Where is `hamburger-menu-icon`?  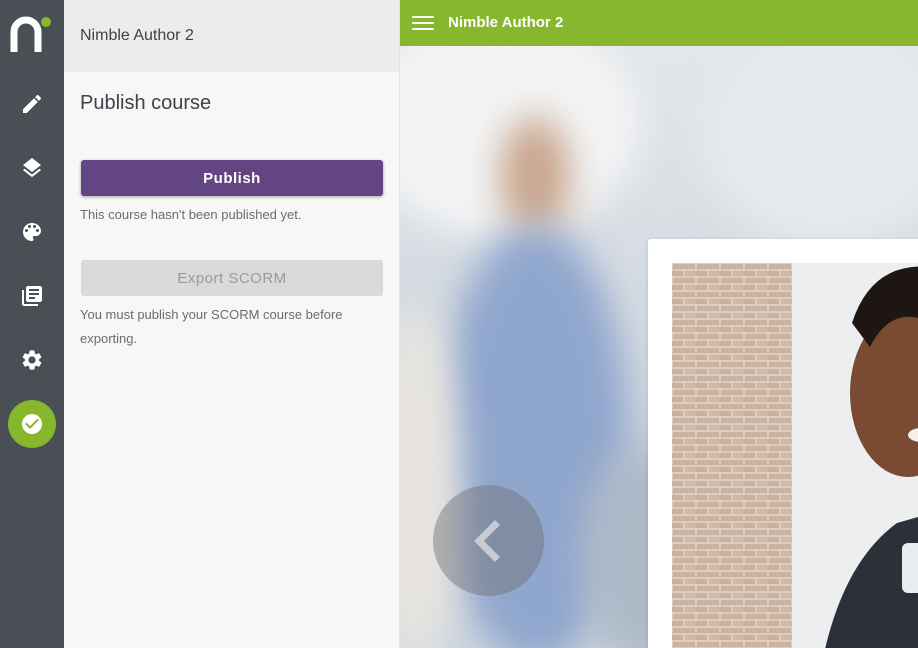 hamburger-menu-icon is located at coordinates (423, 23).